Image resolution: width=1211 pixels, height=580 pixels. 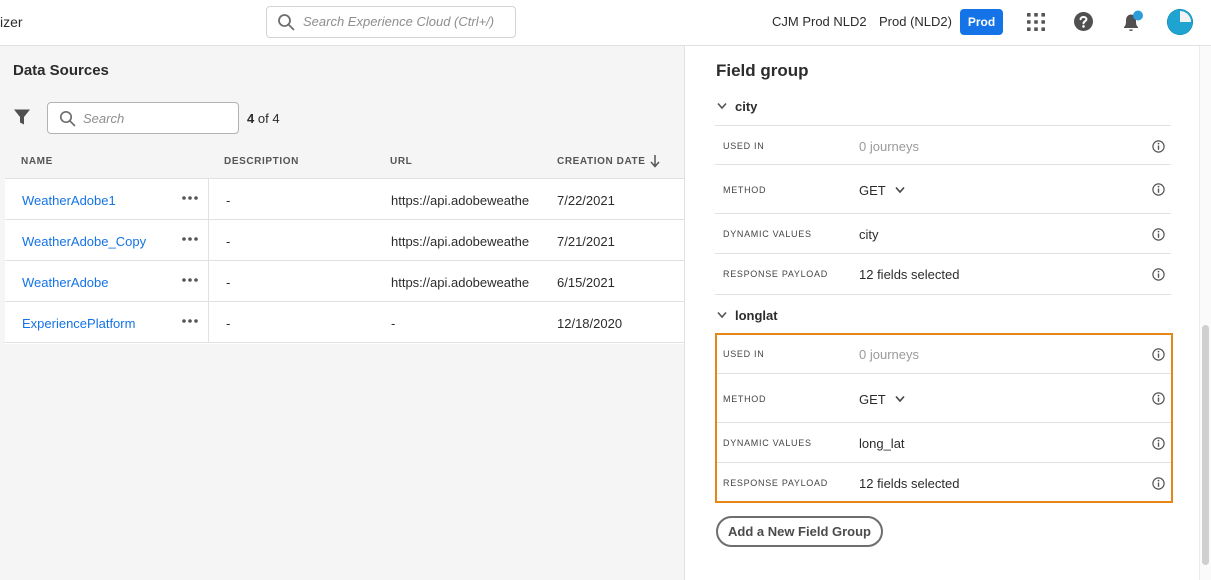 I want to click on method-row: METHOD GET, so click(x=943, y=189).